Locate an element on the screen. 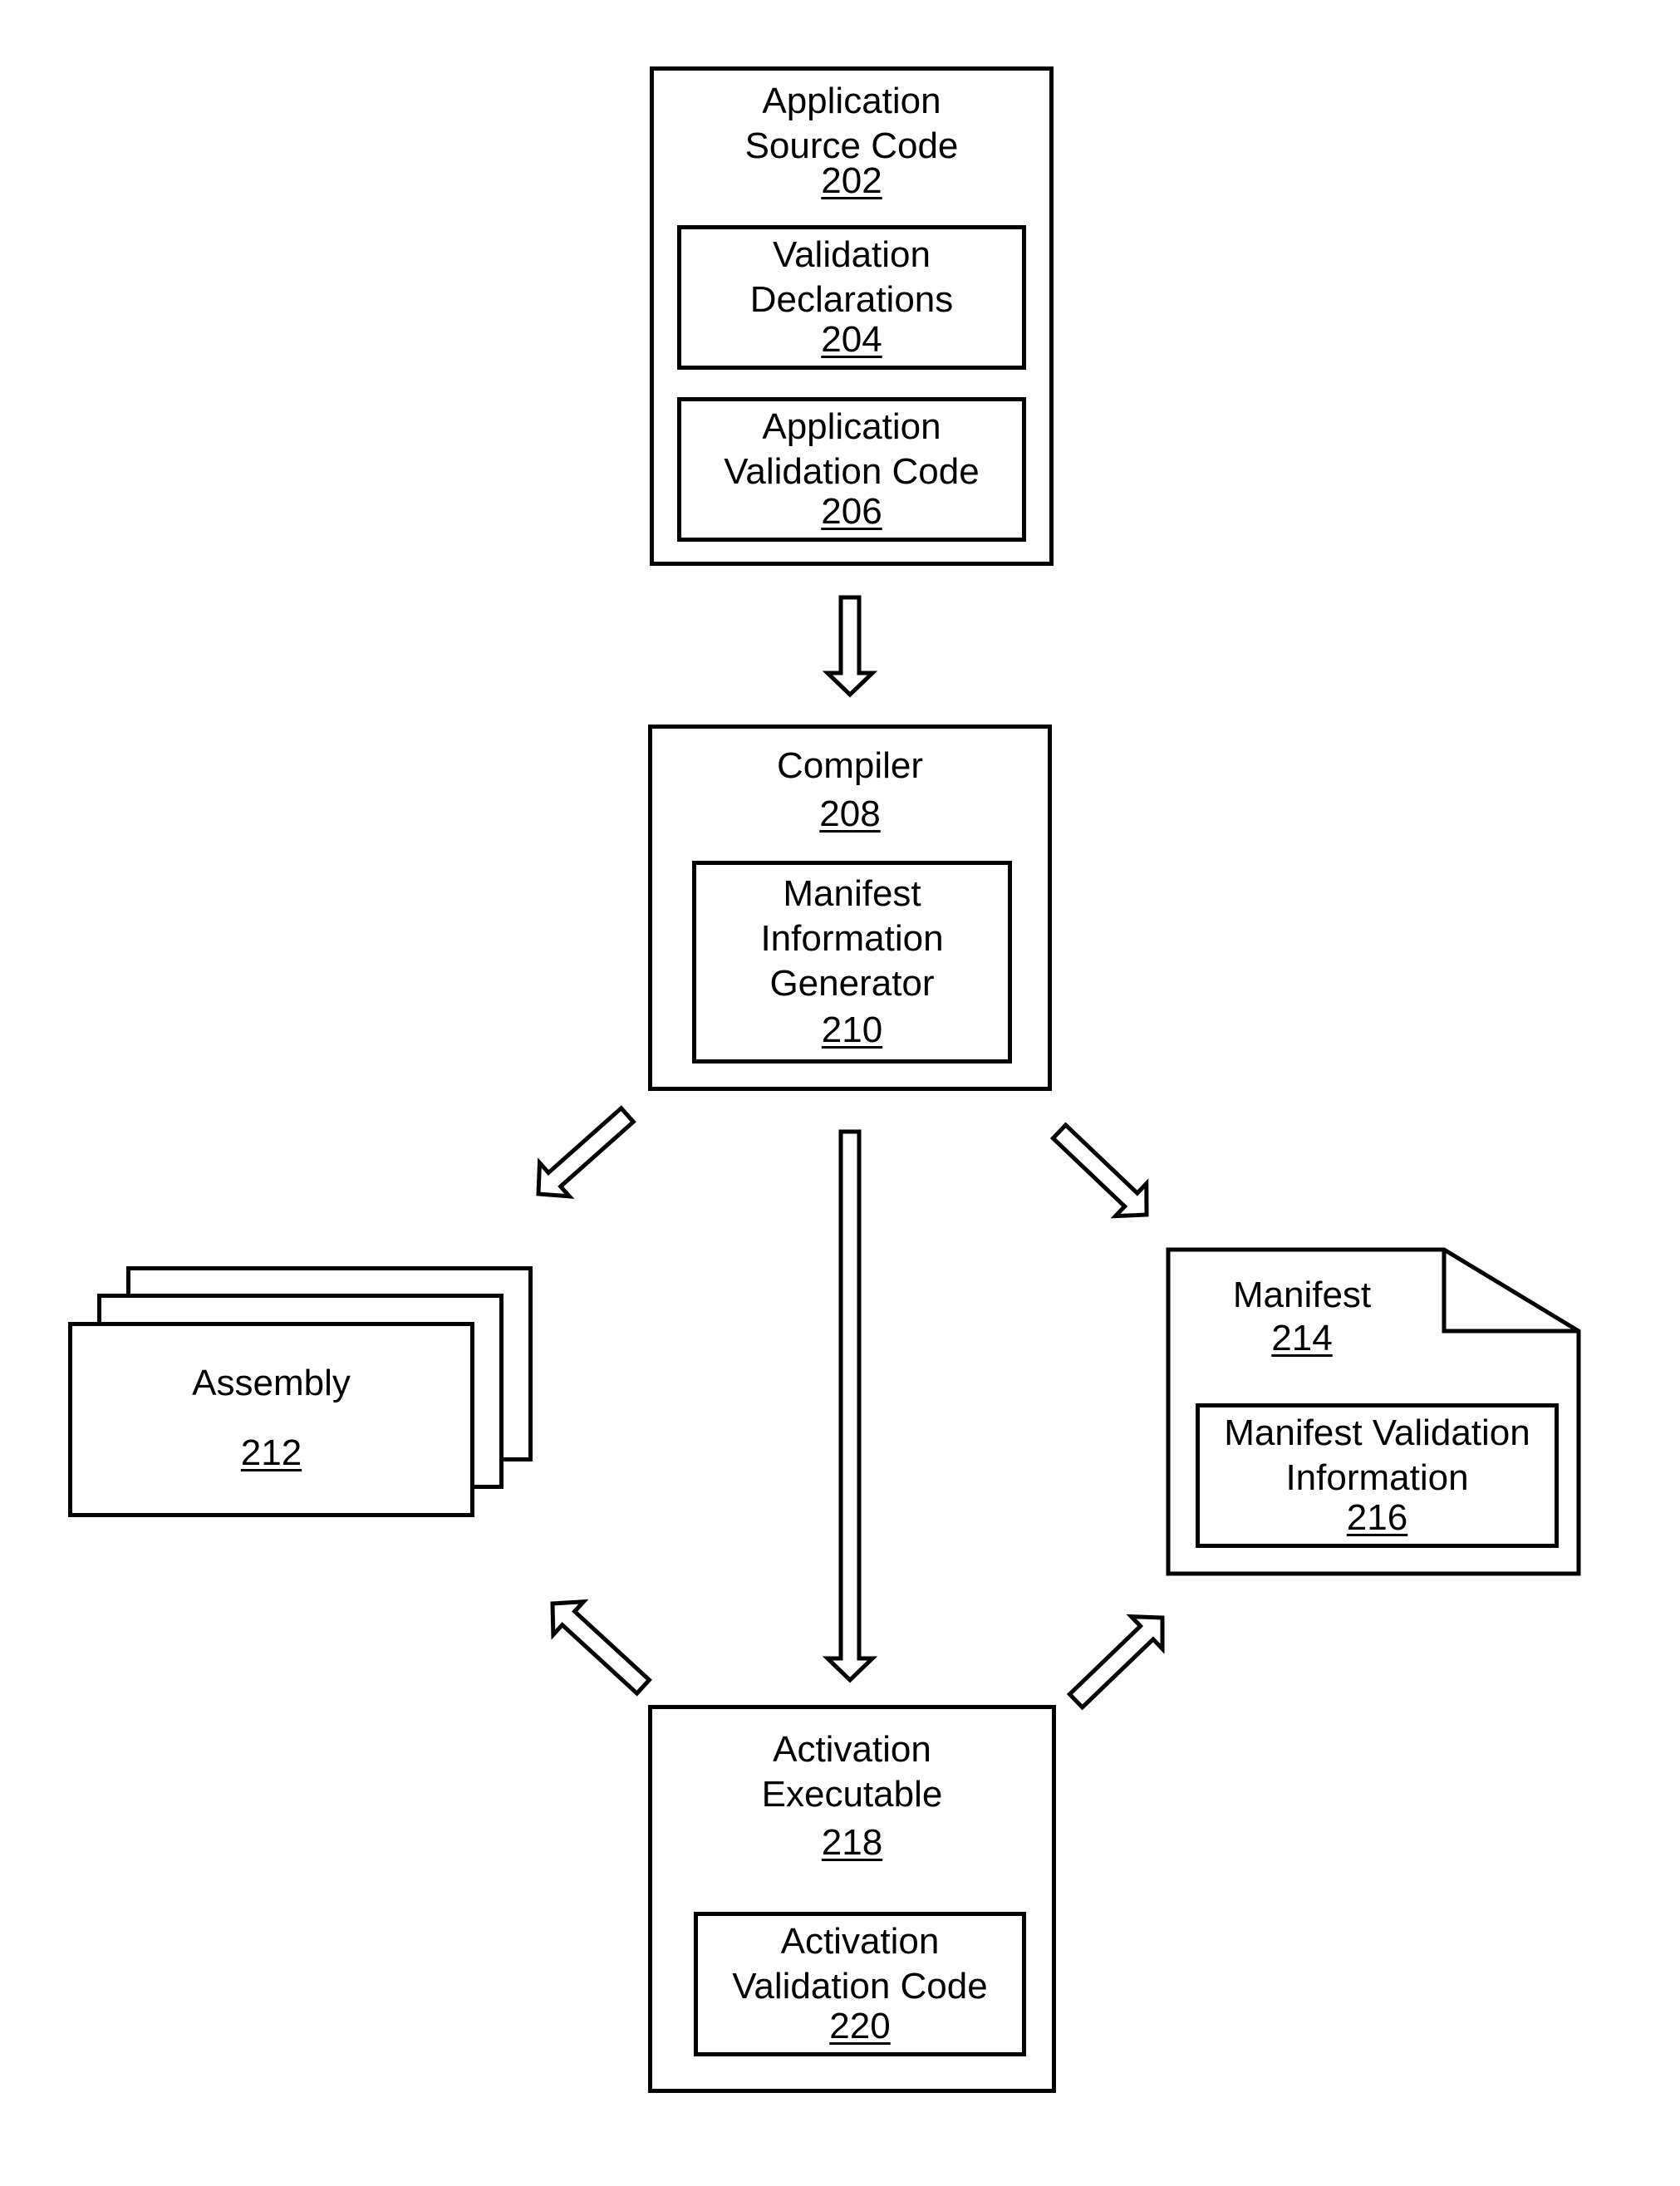 This screenshot has height=2186, width=1680. arrow-source-code-to-compiler is located at coordinates (850, 646).